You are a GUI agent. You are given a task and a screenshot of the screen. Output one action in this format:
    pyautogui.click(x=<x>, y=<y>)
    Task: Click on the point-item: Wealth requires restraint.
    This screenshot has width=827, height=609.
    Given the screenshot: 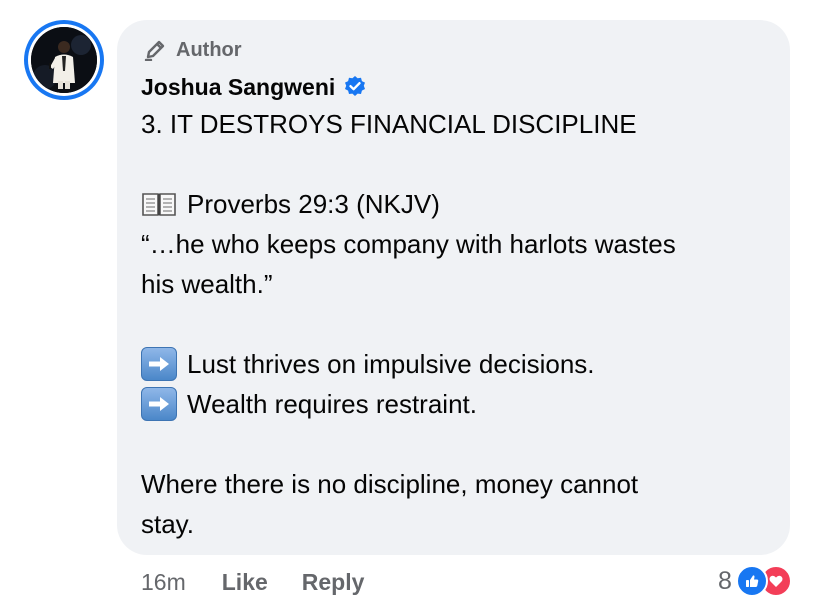 What is the action you would take?
    pyautogui.click(x=461, y=404)
    